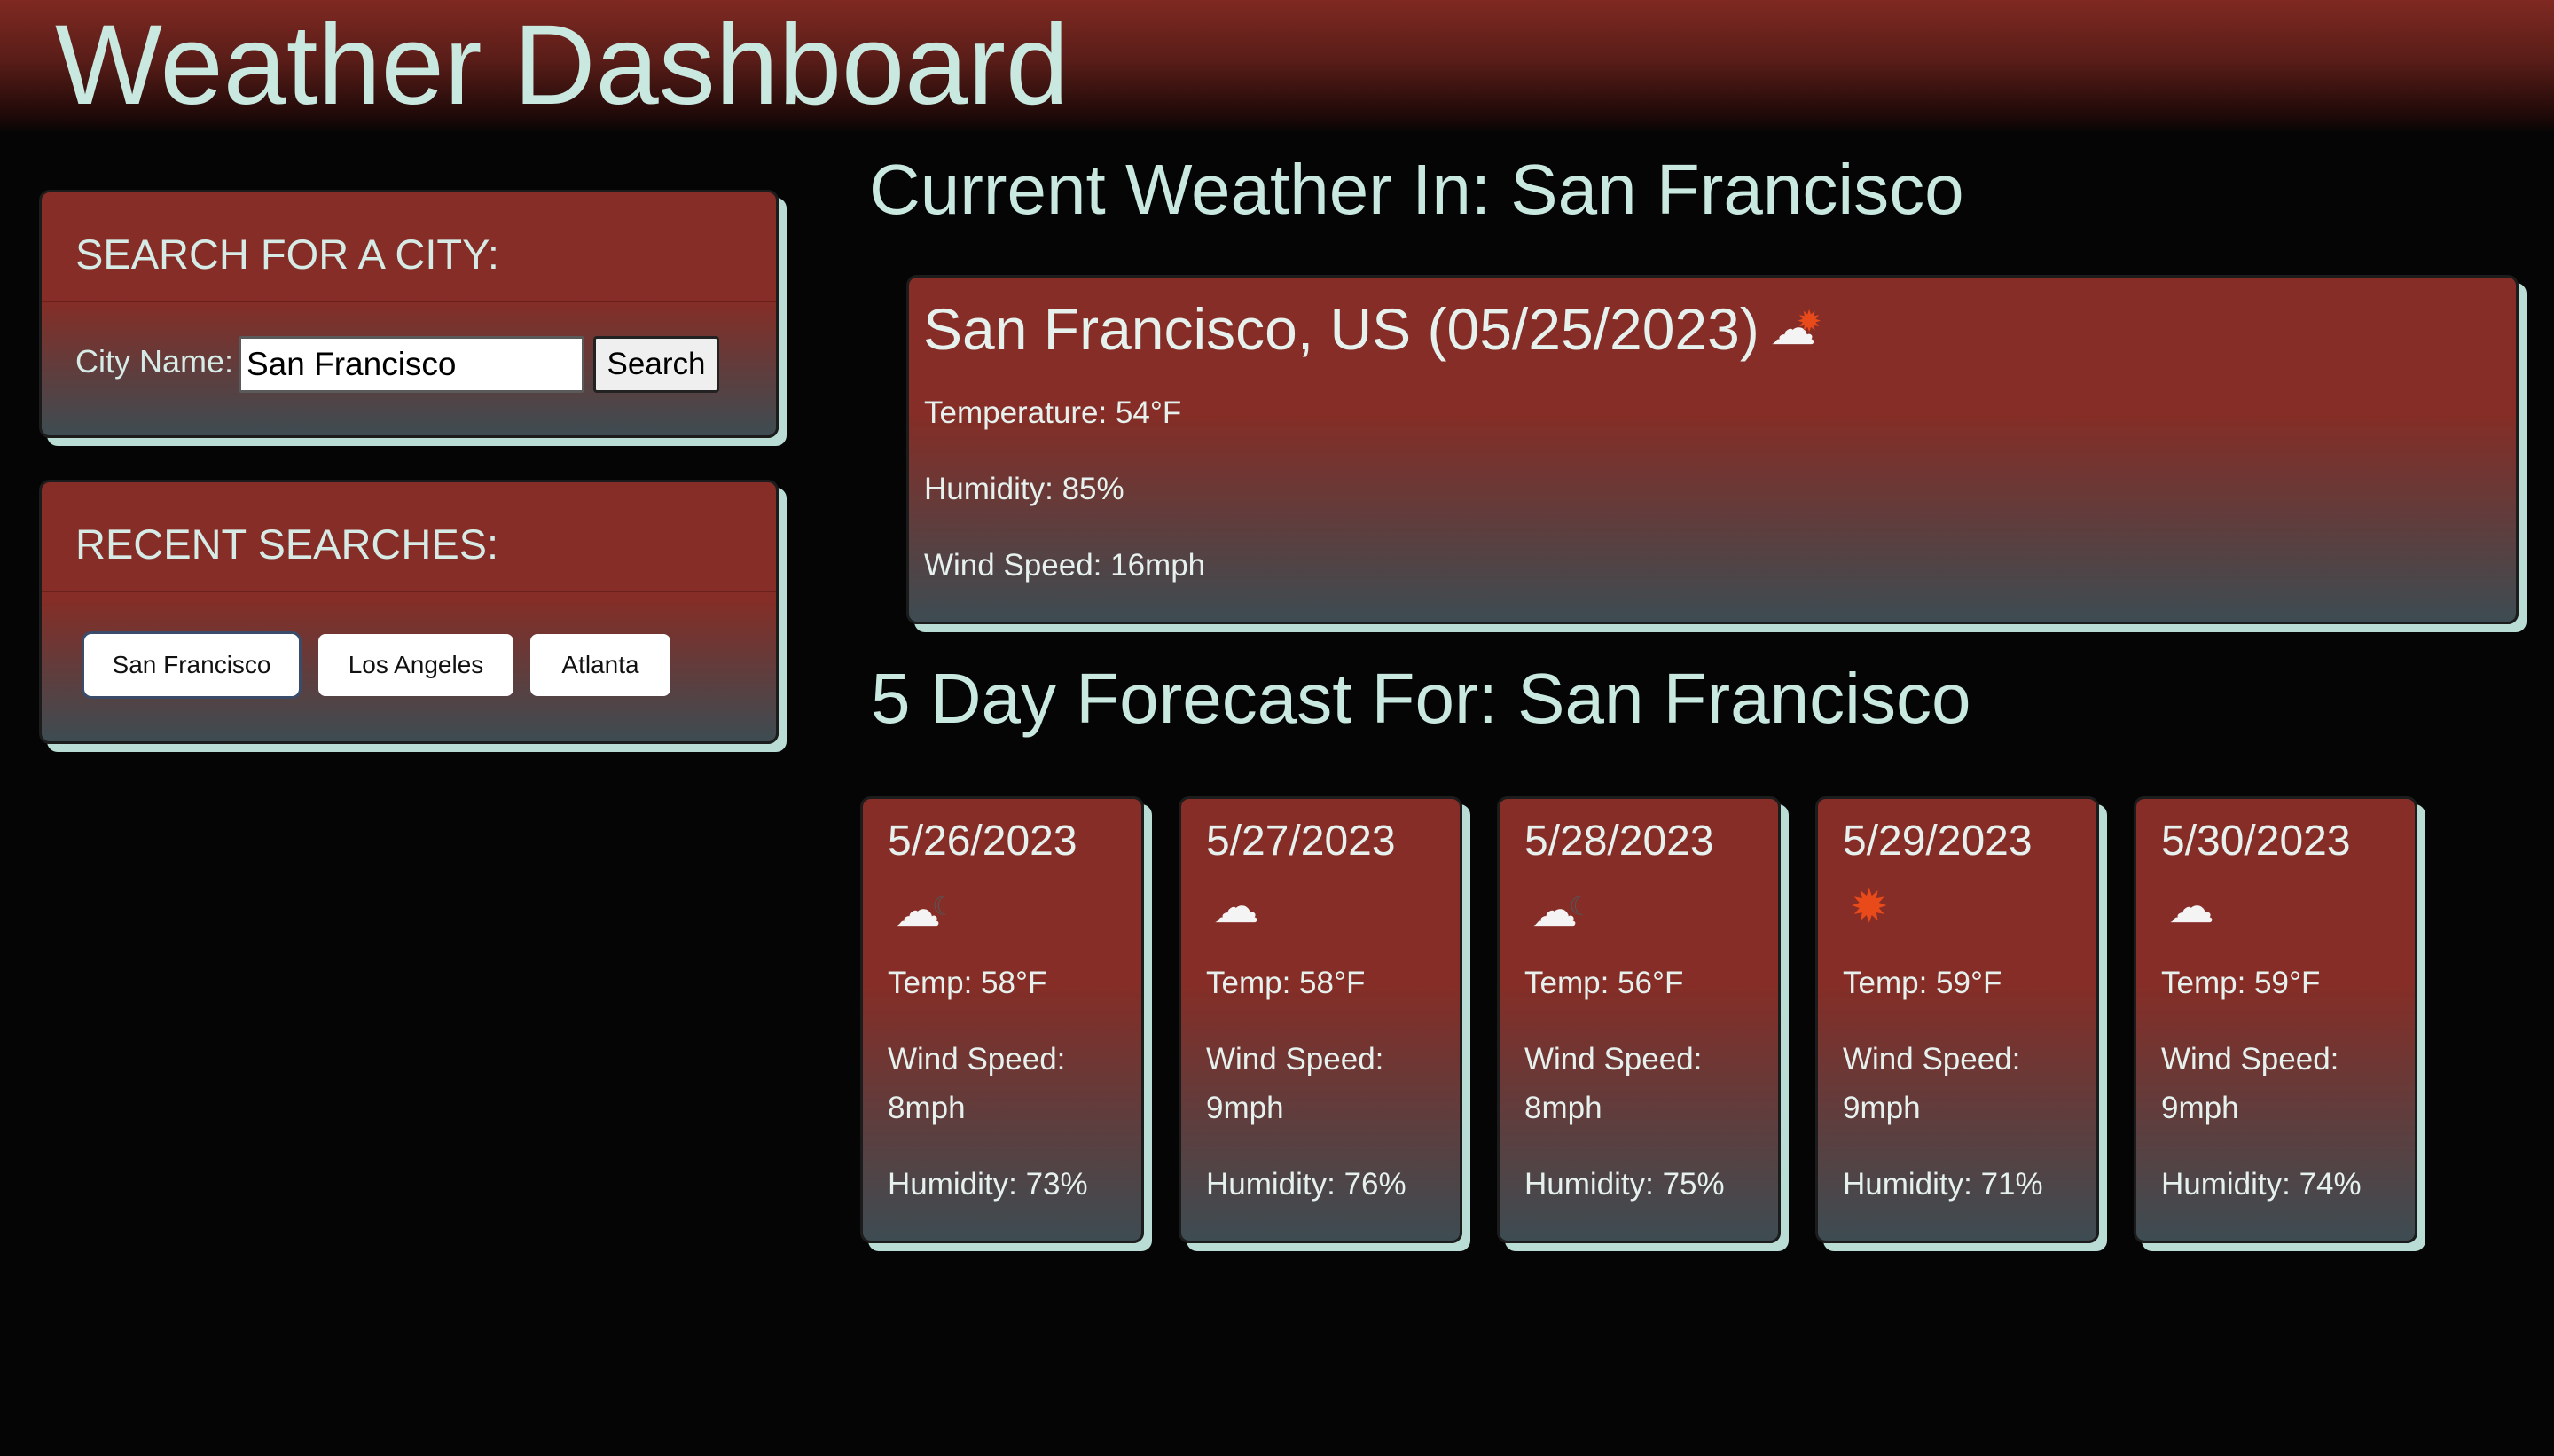 This screenshot has height=1456, width=2554. I want to click on forecast-temp: Temp: 56°F, so click(1604, 983).